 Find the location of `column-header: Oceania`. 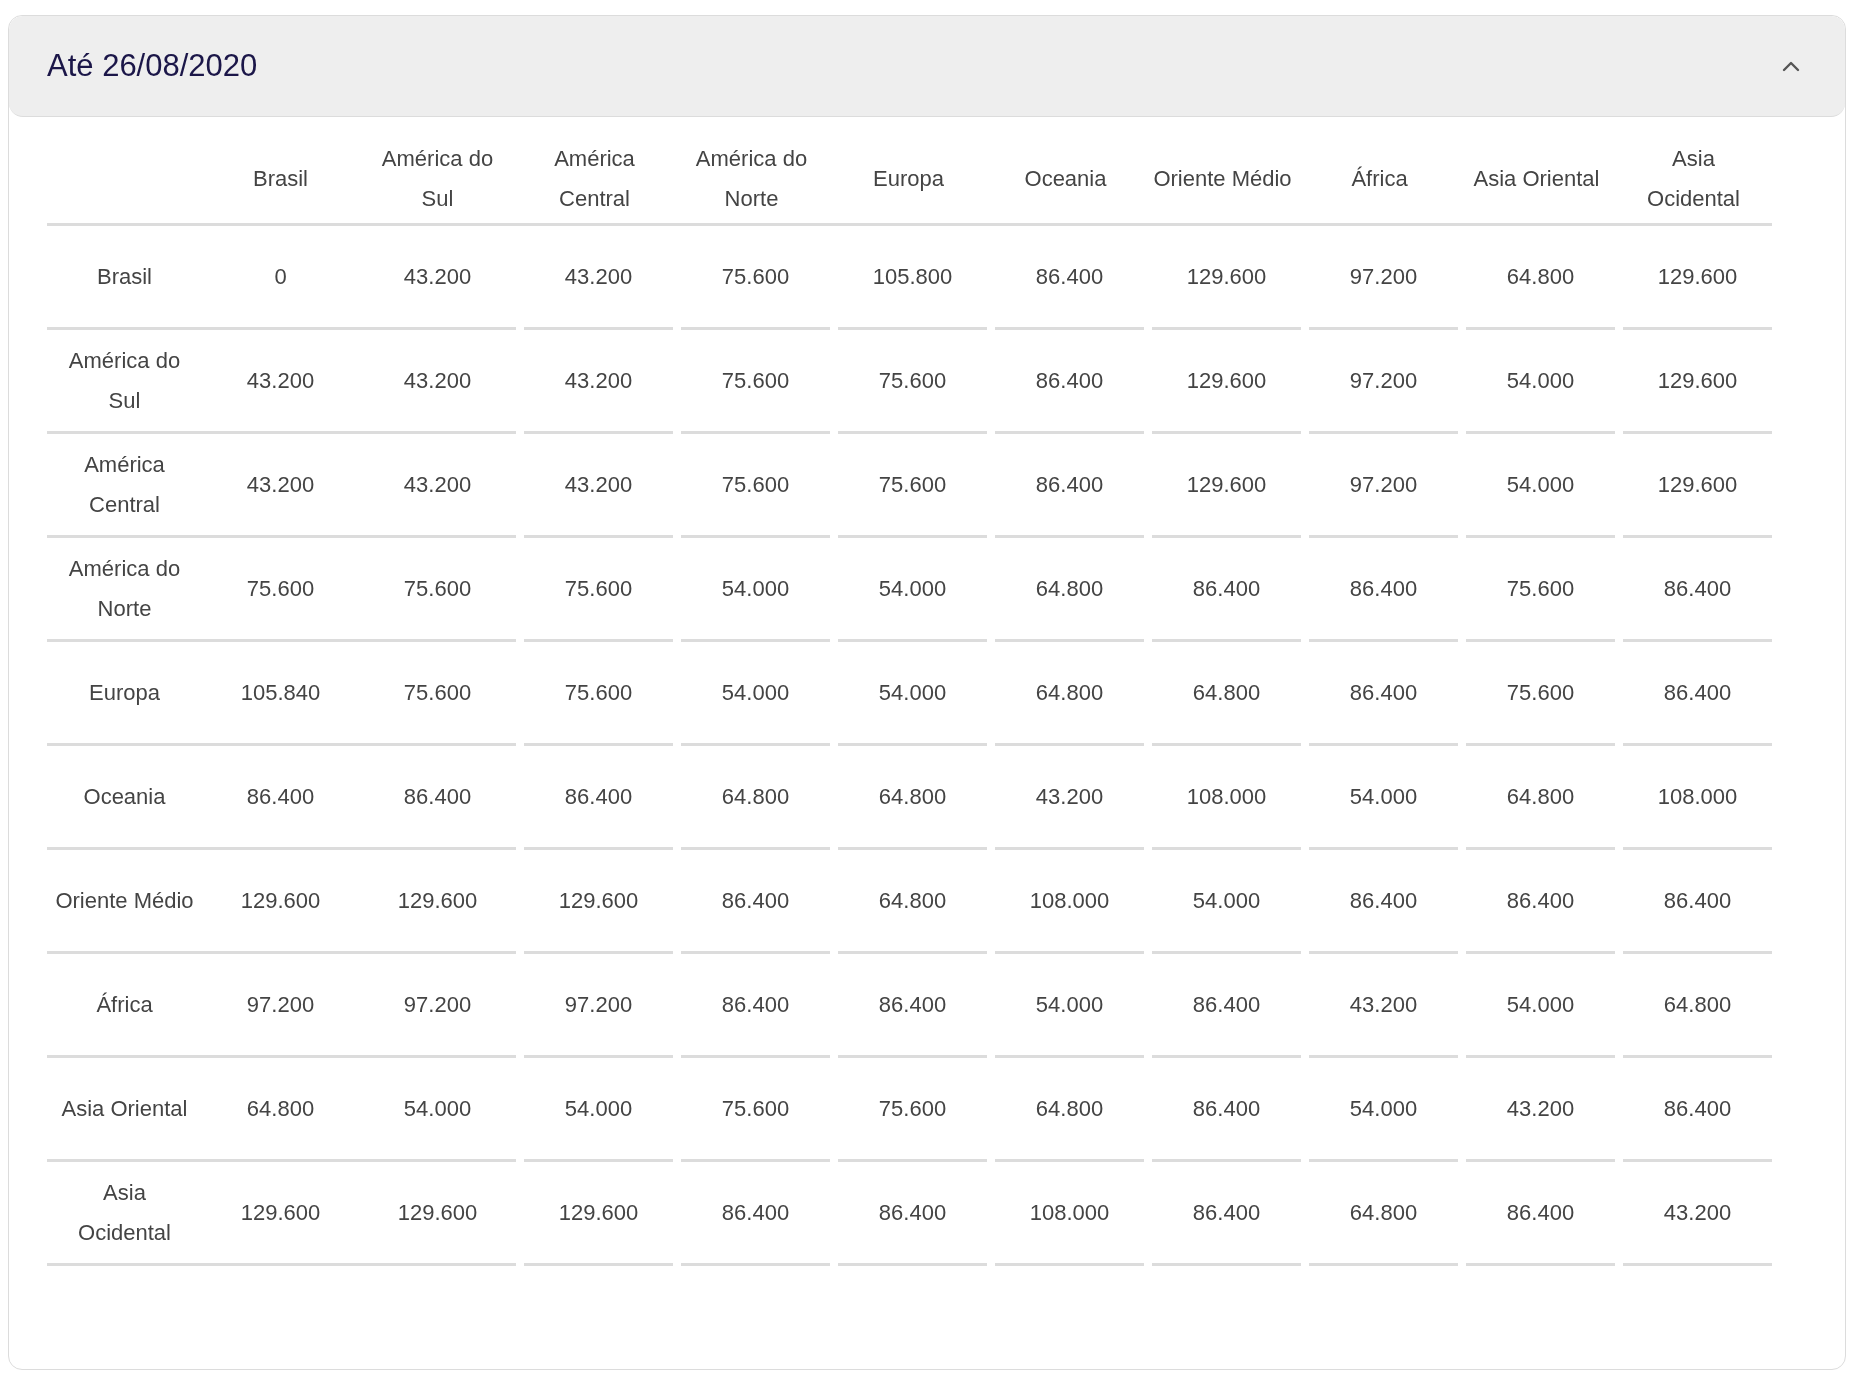

column-header: Oceania is located at coordinates (1065, 179).